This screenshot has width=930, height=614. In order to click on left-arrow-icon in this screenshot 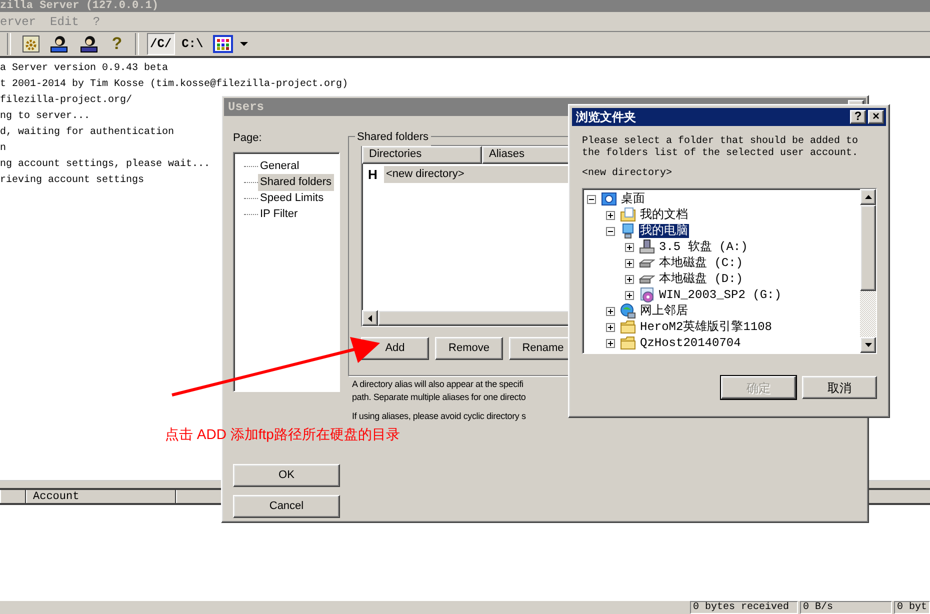, I will do `click(370, 318)`.